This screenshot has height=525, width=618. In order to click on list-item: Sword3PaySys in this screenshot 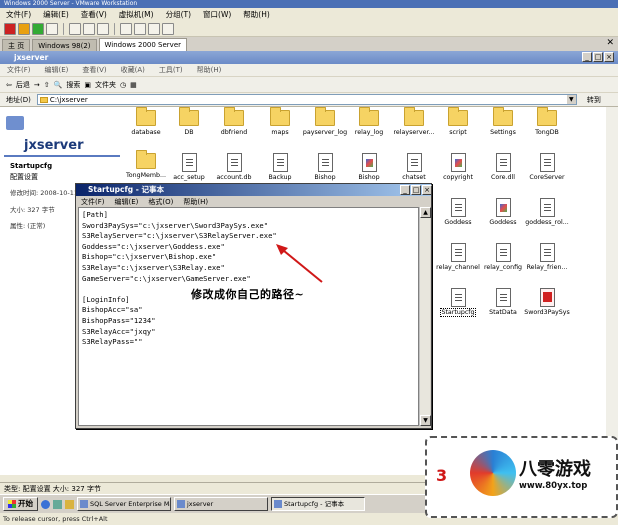, I will do `click(547, 302)`.